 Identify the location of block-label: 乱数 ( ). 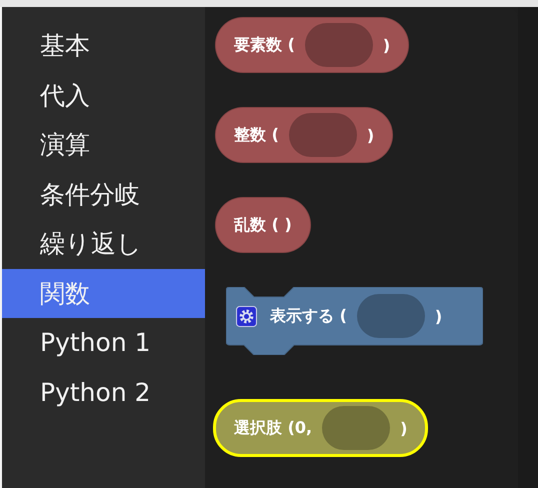
(263, 225).